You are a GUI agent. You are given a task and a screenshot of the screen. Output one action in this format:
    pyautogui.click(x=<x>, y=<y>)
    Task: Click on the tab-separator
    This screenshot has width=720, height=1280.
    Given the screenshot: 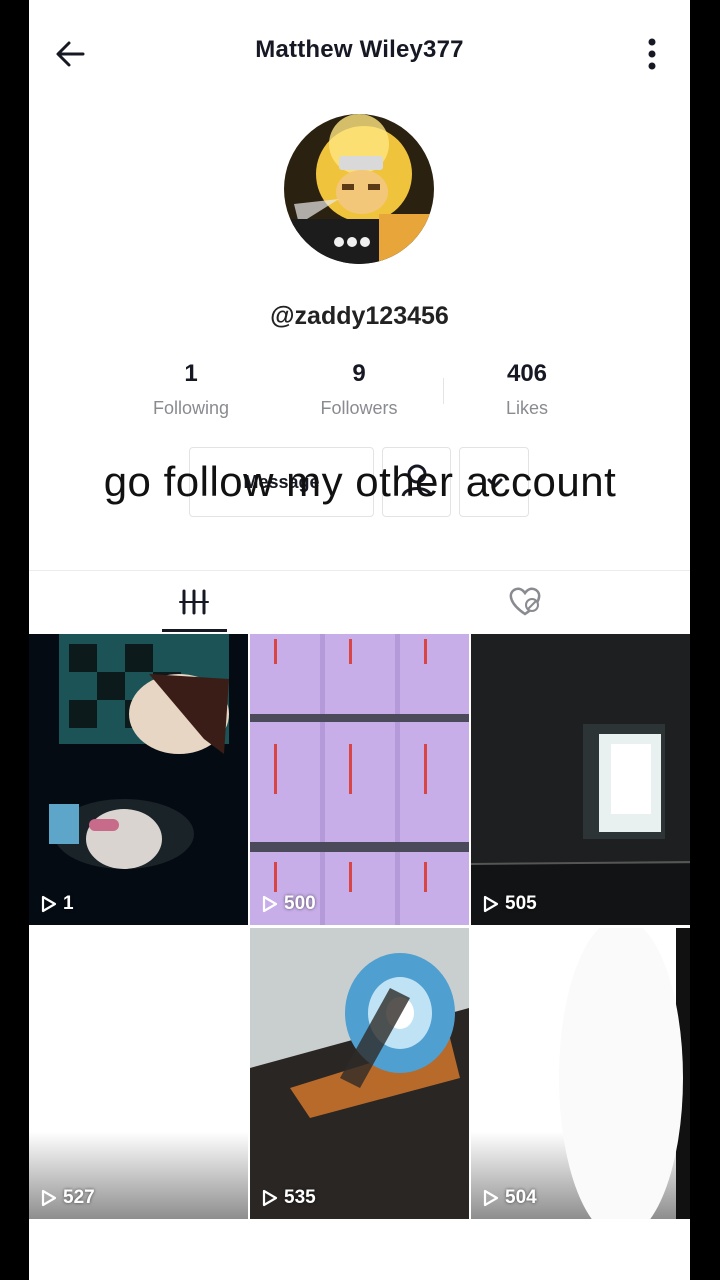 What is the action you would take?
    pyautogui.click(x=359, y=570)
    